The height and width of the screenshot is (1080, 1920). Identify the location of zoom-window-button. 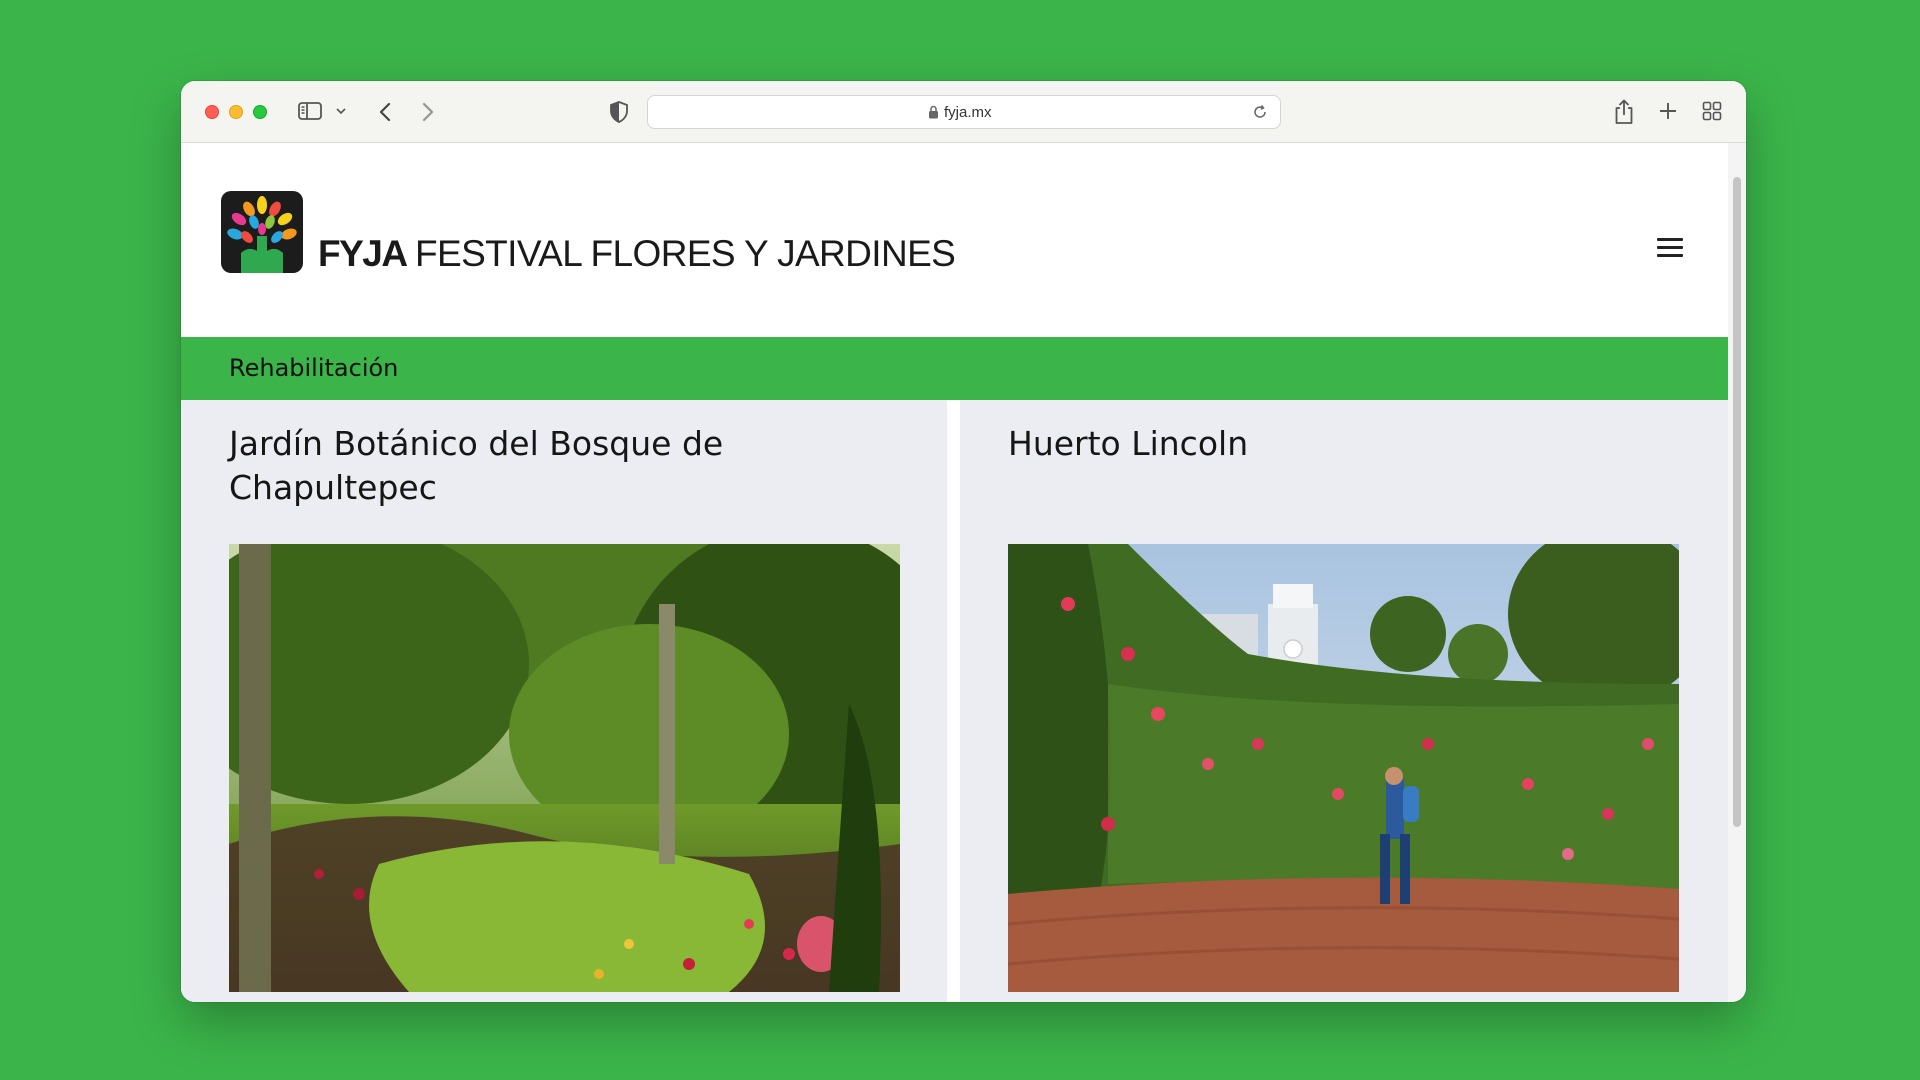
(260, 112).